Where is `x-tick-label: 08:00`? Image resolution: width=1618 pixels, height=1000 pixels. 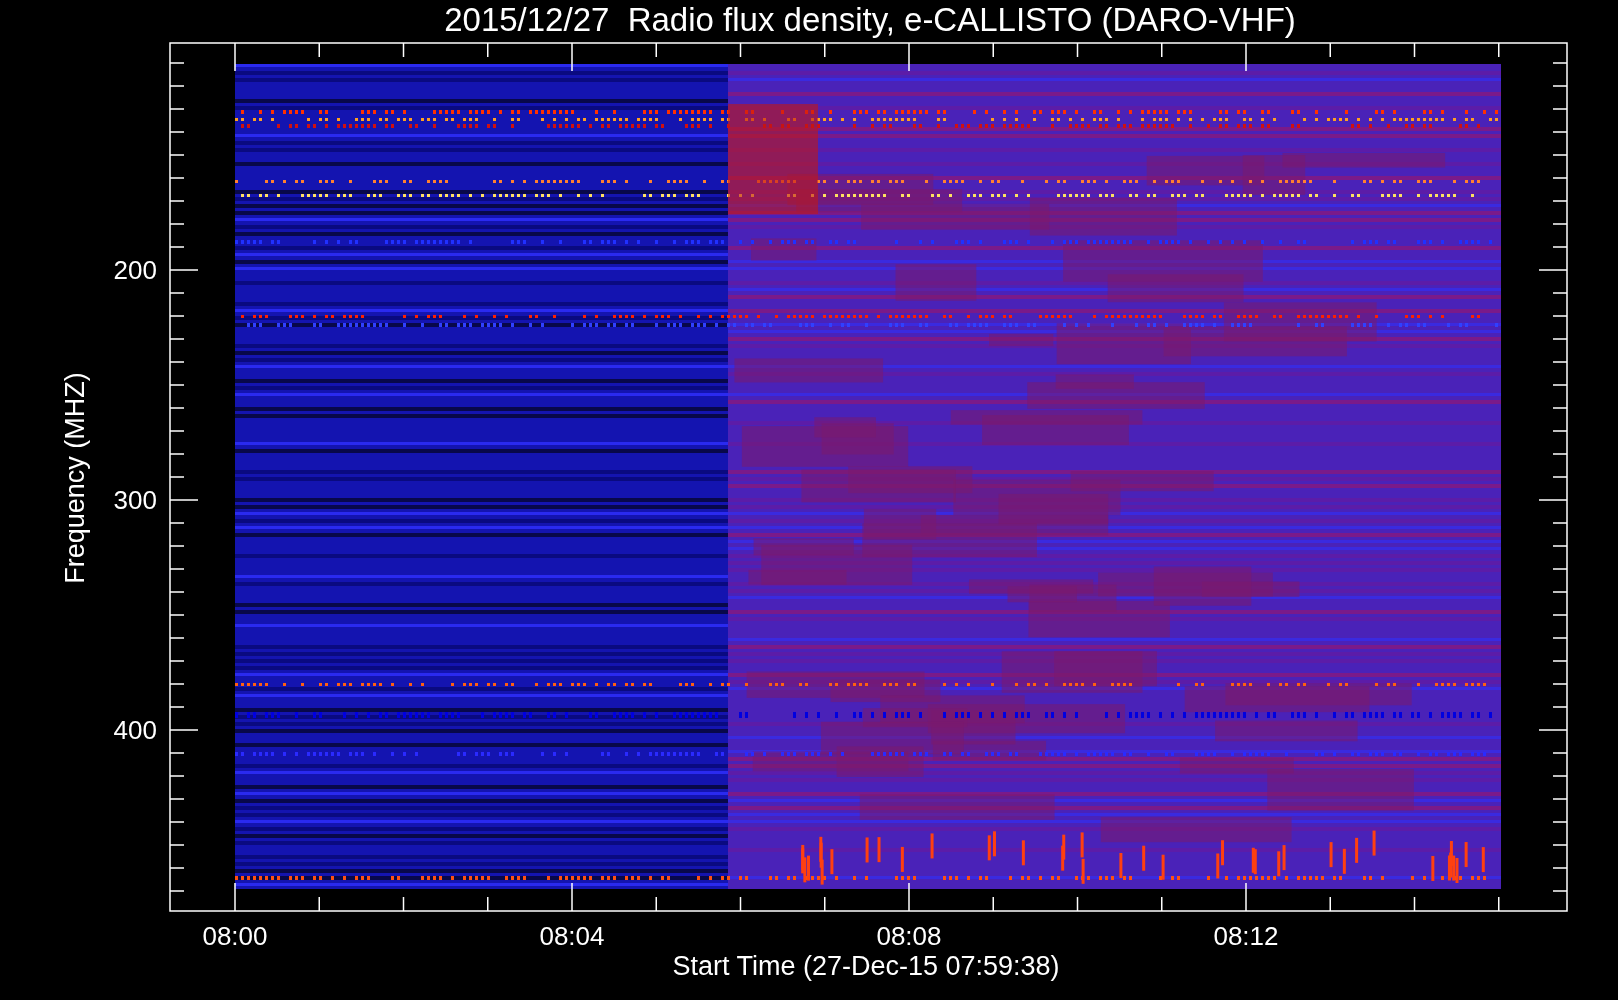
x-tick-label: 08:00 is located at coordinates (235, 936).